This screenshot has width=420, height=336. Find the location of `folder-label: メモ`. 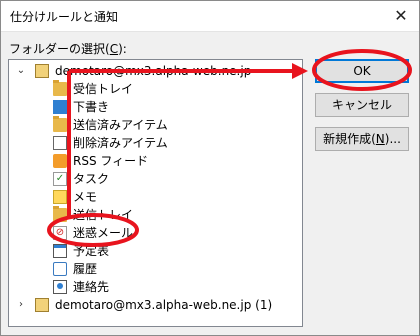

folder-label: メモ is located at coordinates (85, 197).